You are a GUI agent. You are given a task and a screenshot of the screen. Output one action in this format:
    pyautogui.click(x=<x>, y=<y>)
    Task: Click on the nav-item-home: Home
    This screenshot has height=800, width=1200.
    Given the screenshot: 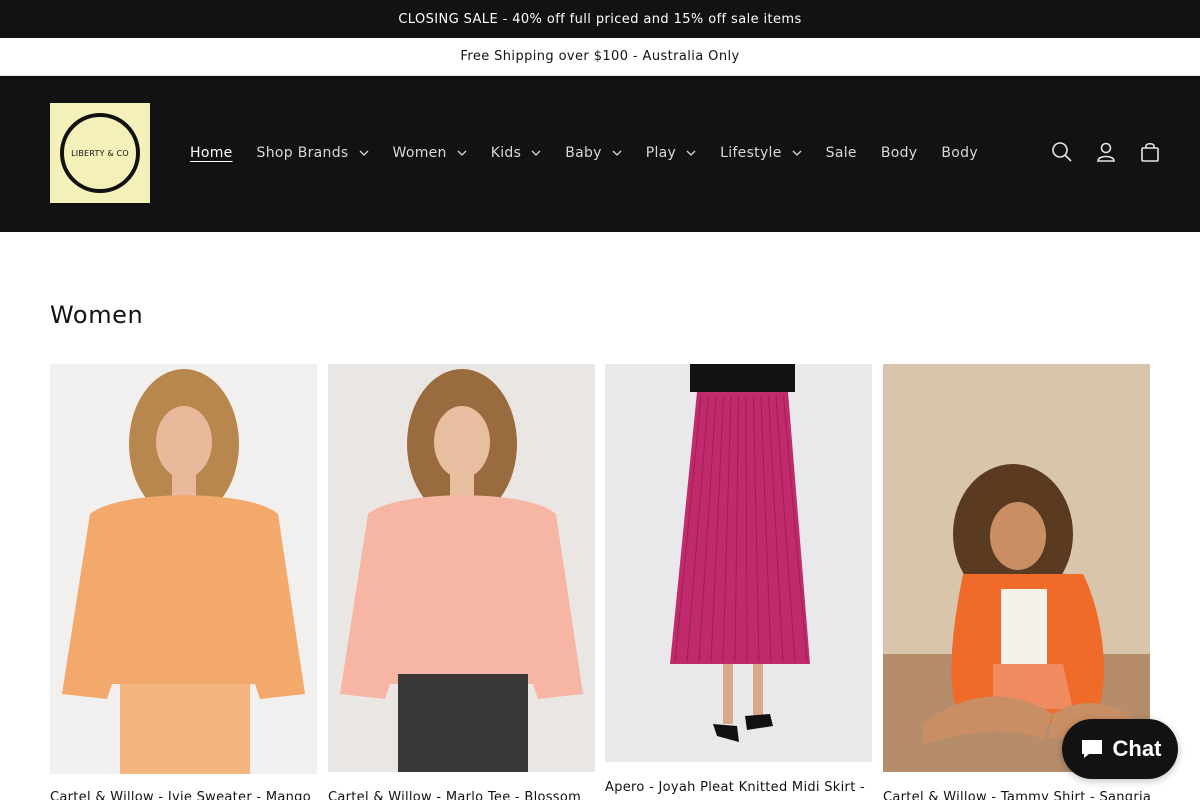 What is the action you would take?
    pyautogui.click(x=211, y=153)
    